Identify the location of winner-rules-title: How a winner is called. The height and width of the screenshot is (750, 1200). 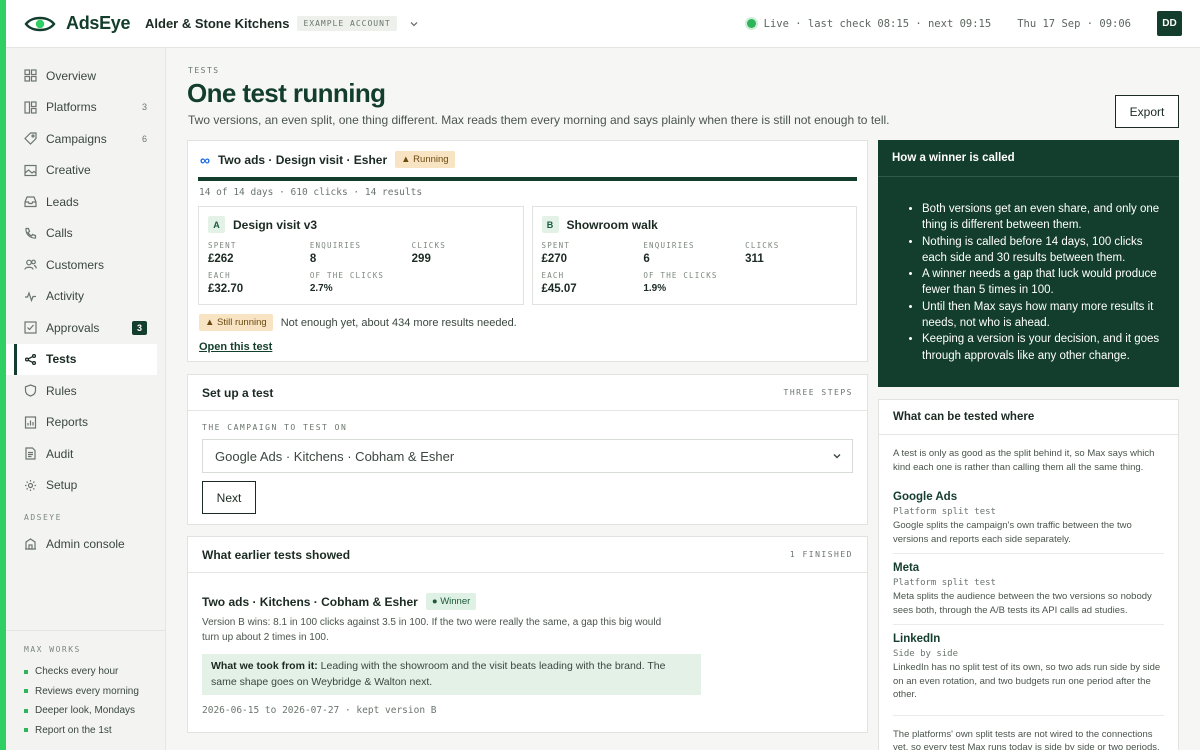
(1028, 158).